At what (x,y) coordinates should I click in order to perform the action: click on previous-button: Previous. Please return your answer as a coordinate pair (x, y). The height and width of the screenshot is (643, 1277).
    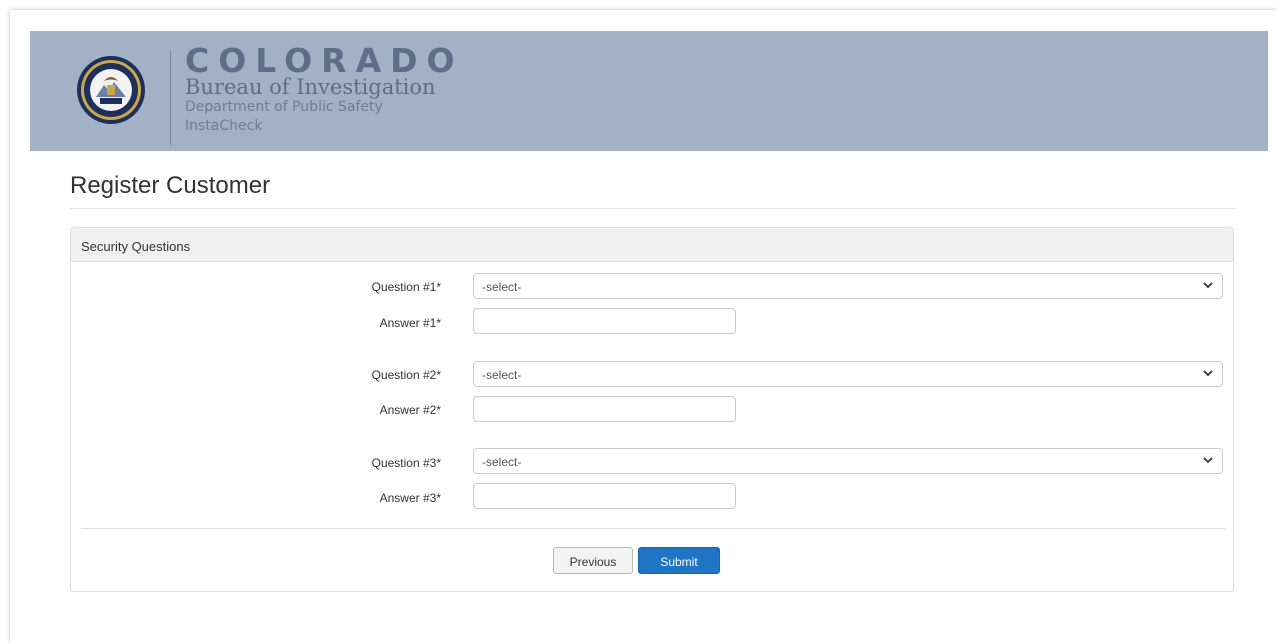
    Looking at the image, I should click on (593, 560).